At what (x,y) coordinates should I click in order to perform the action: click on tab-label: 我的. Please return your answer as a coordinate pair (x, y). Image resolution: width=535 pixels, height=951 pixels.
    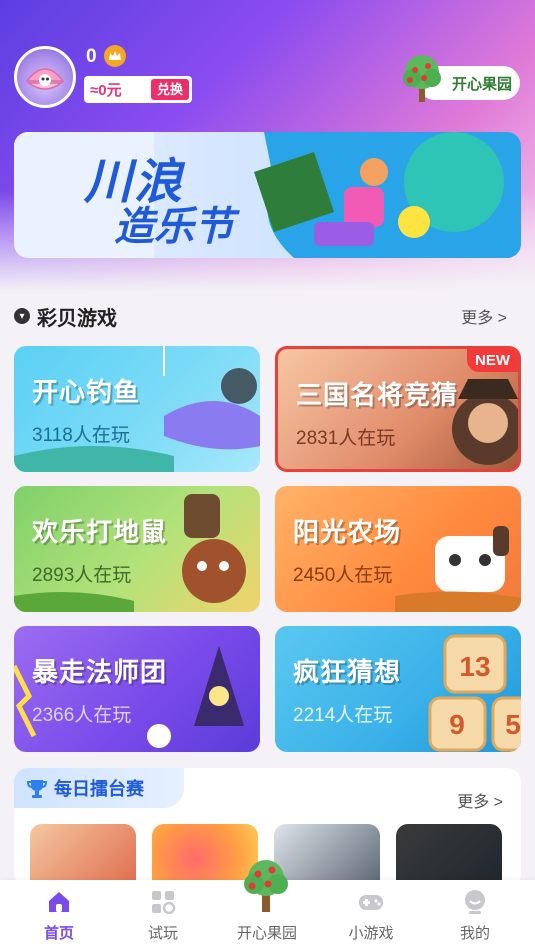
    Looking at the image, I should click on (474, 933).